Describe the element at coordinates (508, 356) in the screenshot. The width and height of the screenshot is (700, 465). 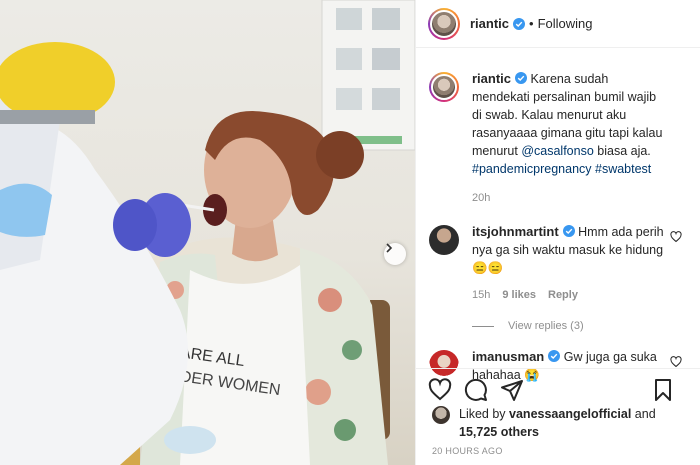
I see `comment-username: imanusman` at that location.